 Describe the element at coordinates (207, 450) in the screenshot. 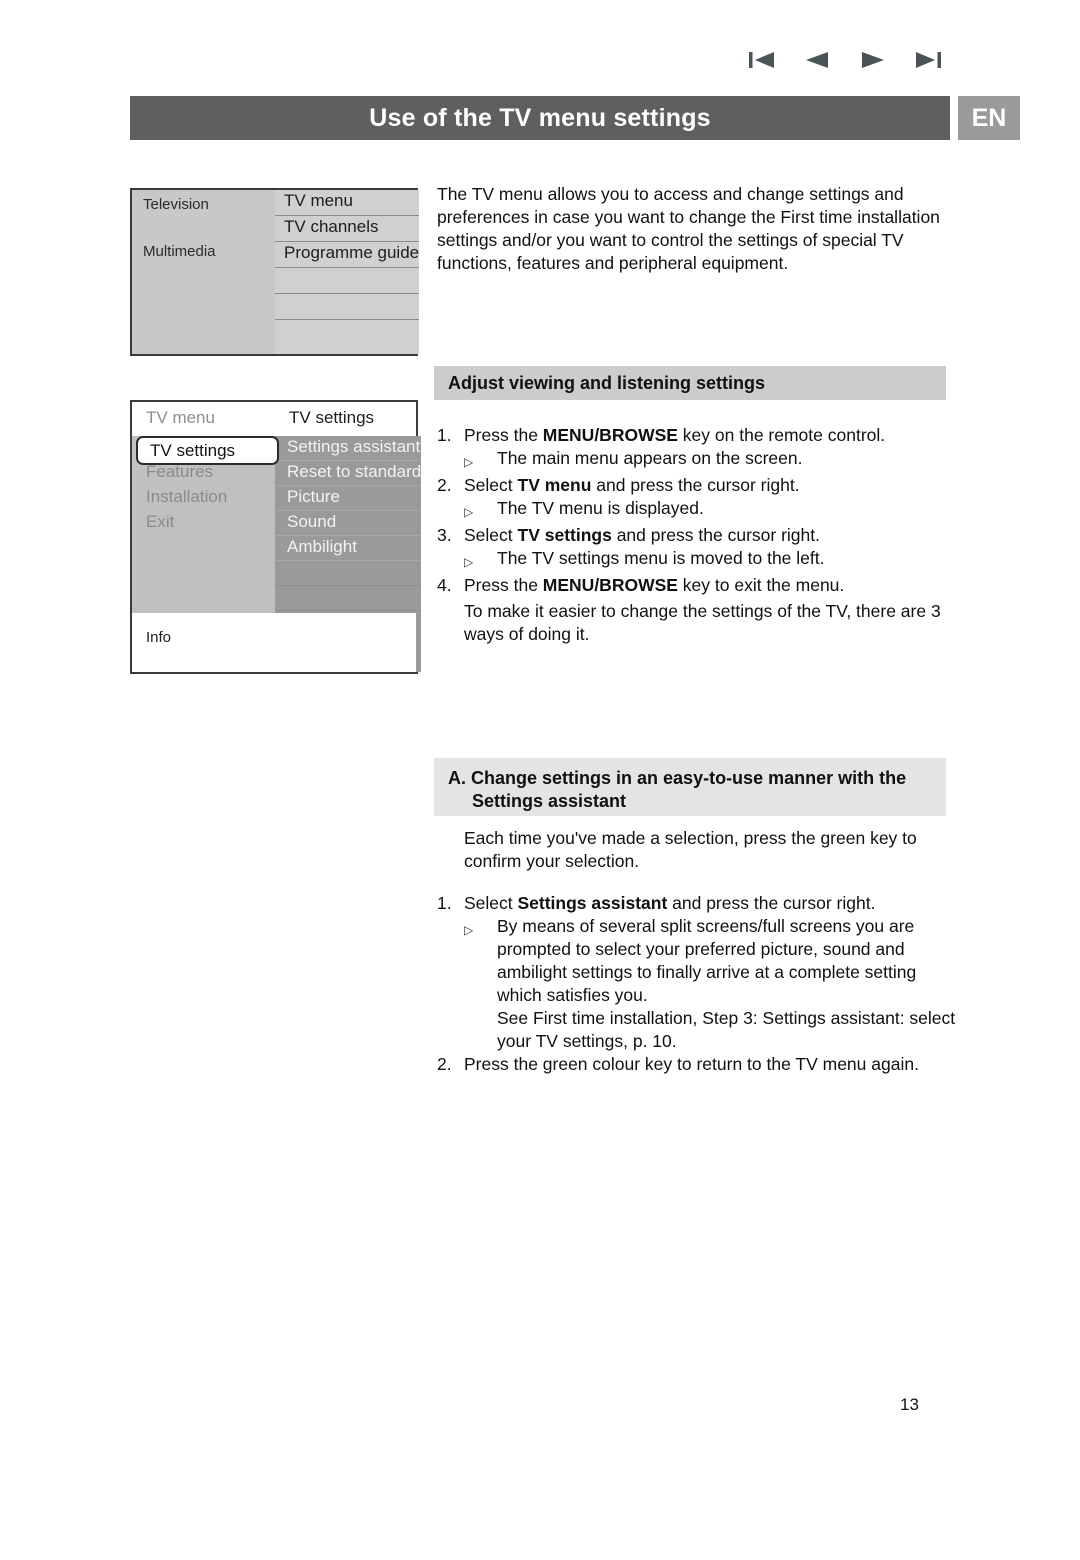

I see `selected-menu-item-tv-settings: TV settings` at that location.